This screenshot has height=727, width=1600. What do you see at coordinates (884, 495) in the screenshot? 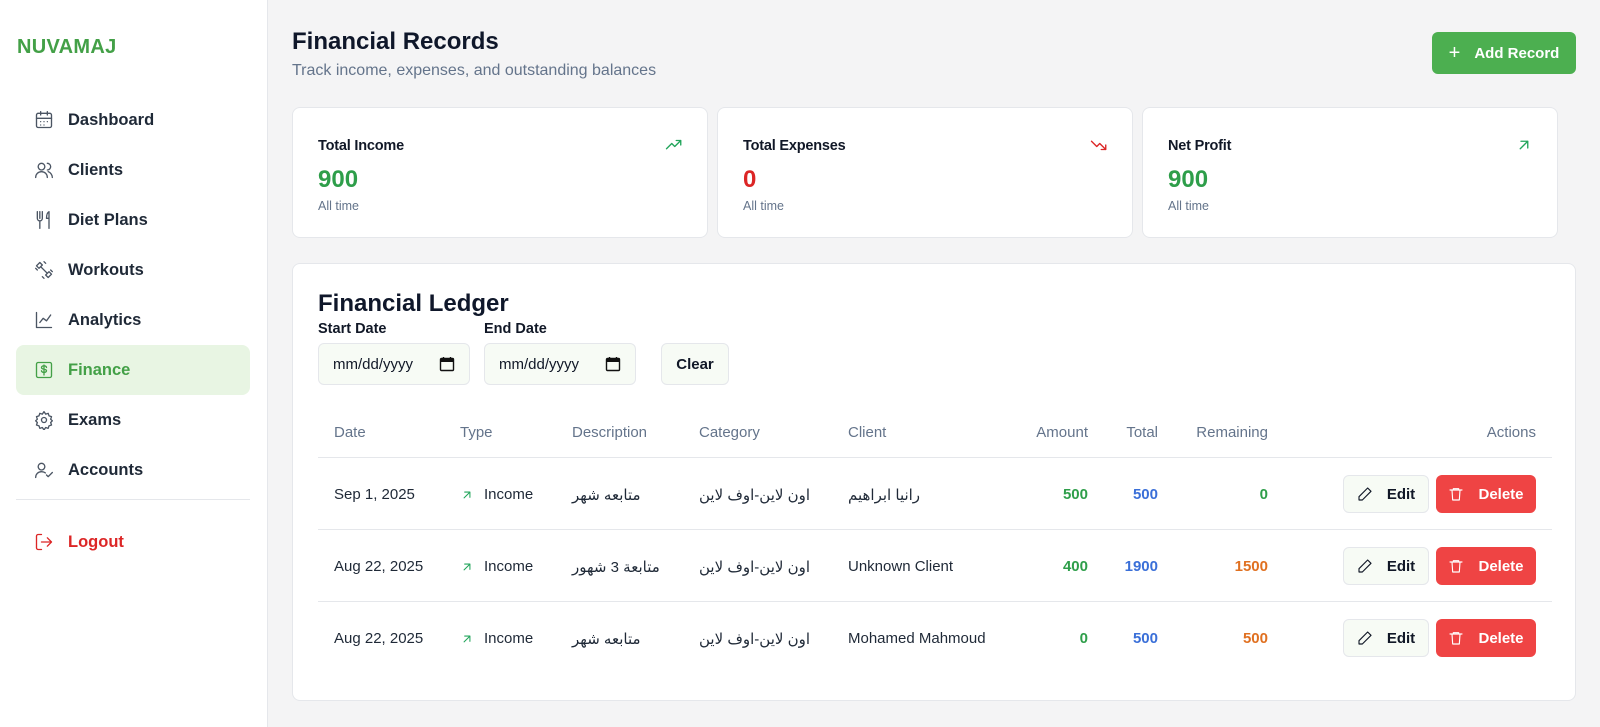
I see `cell-client: رانيا ابراهيم` at bounding box center [884, 495].